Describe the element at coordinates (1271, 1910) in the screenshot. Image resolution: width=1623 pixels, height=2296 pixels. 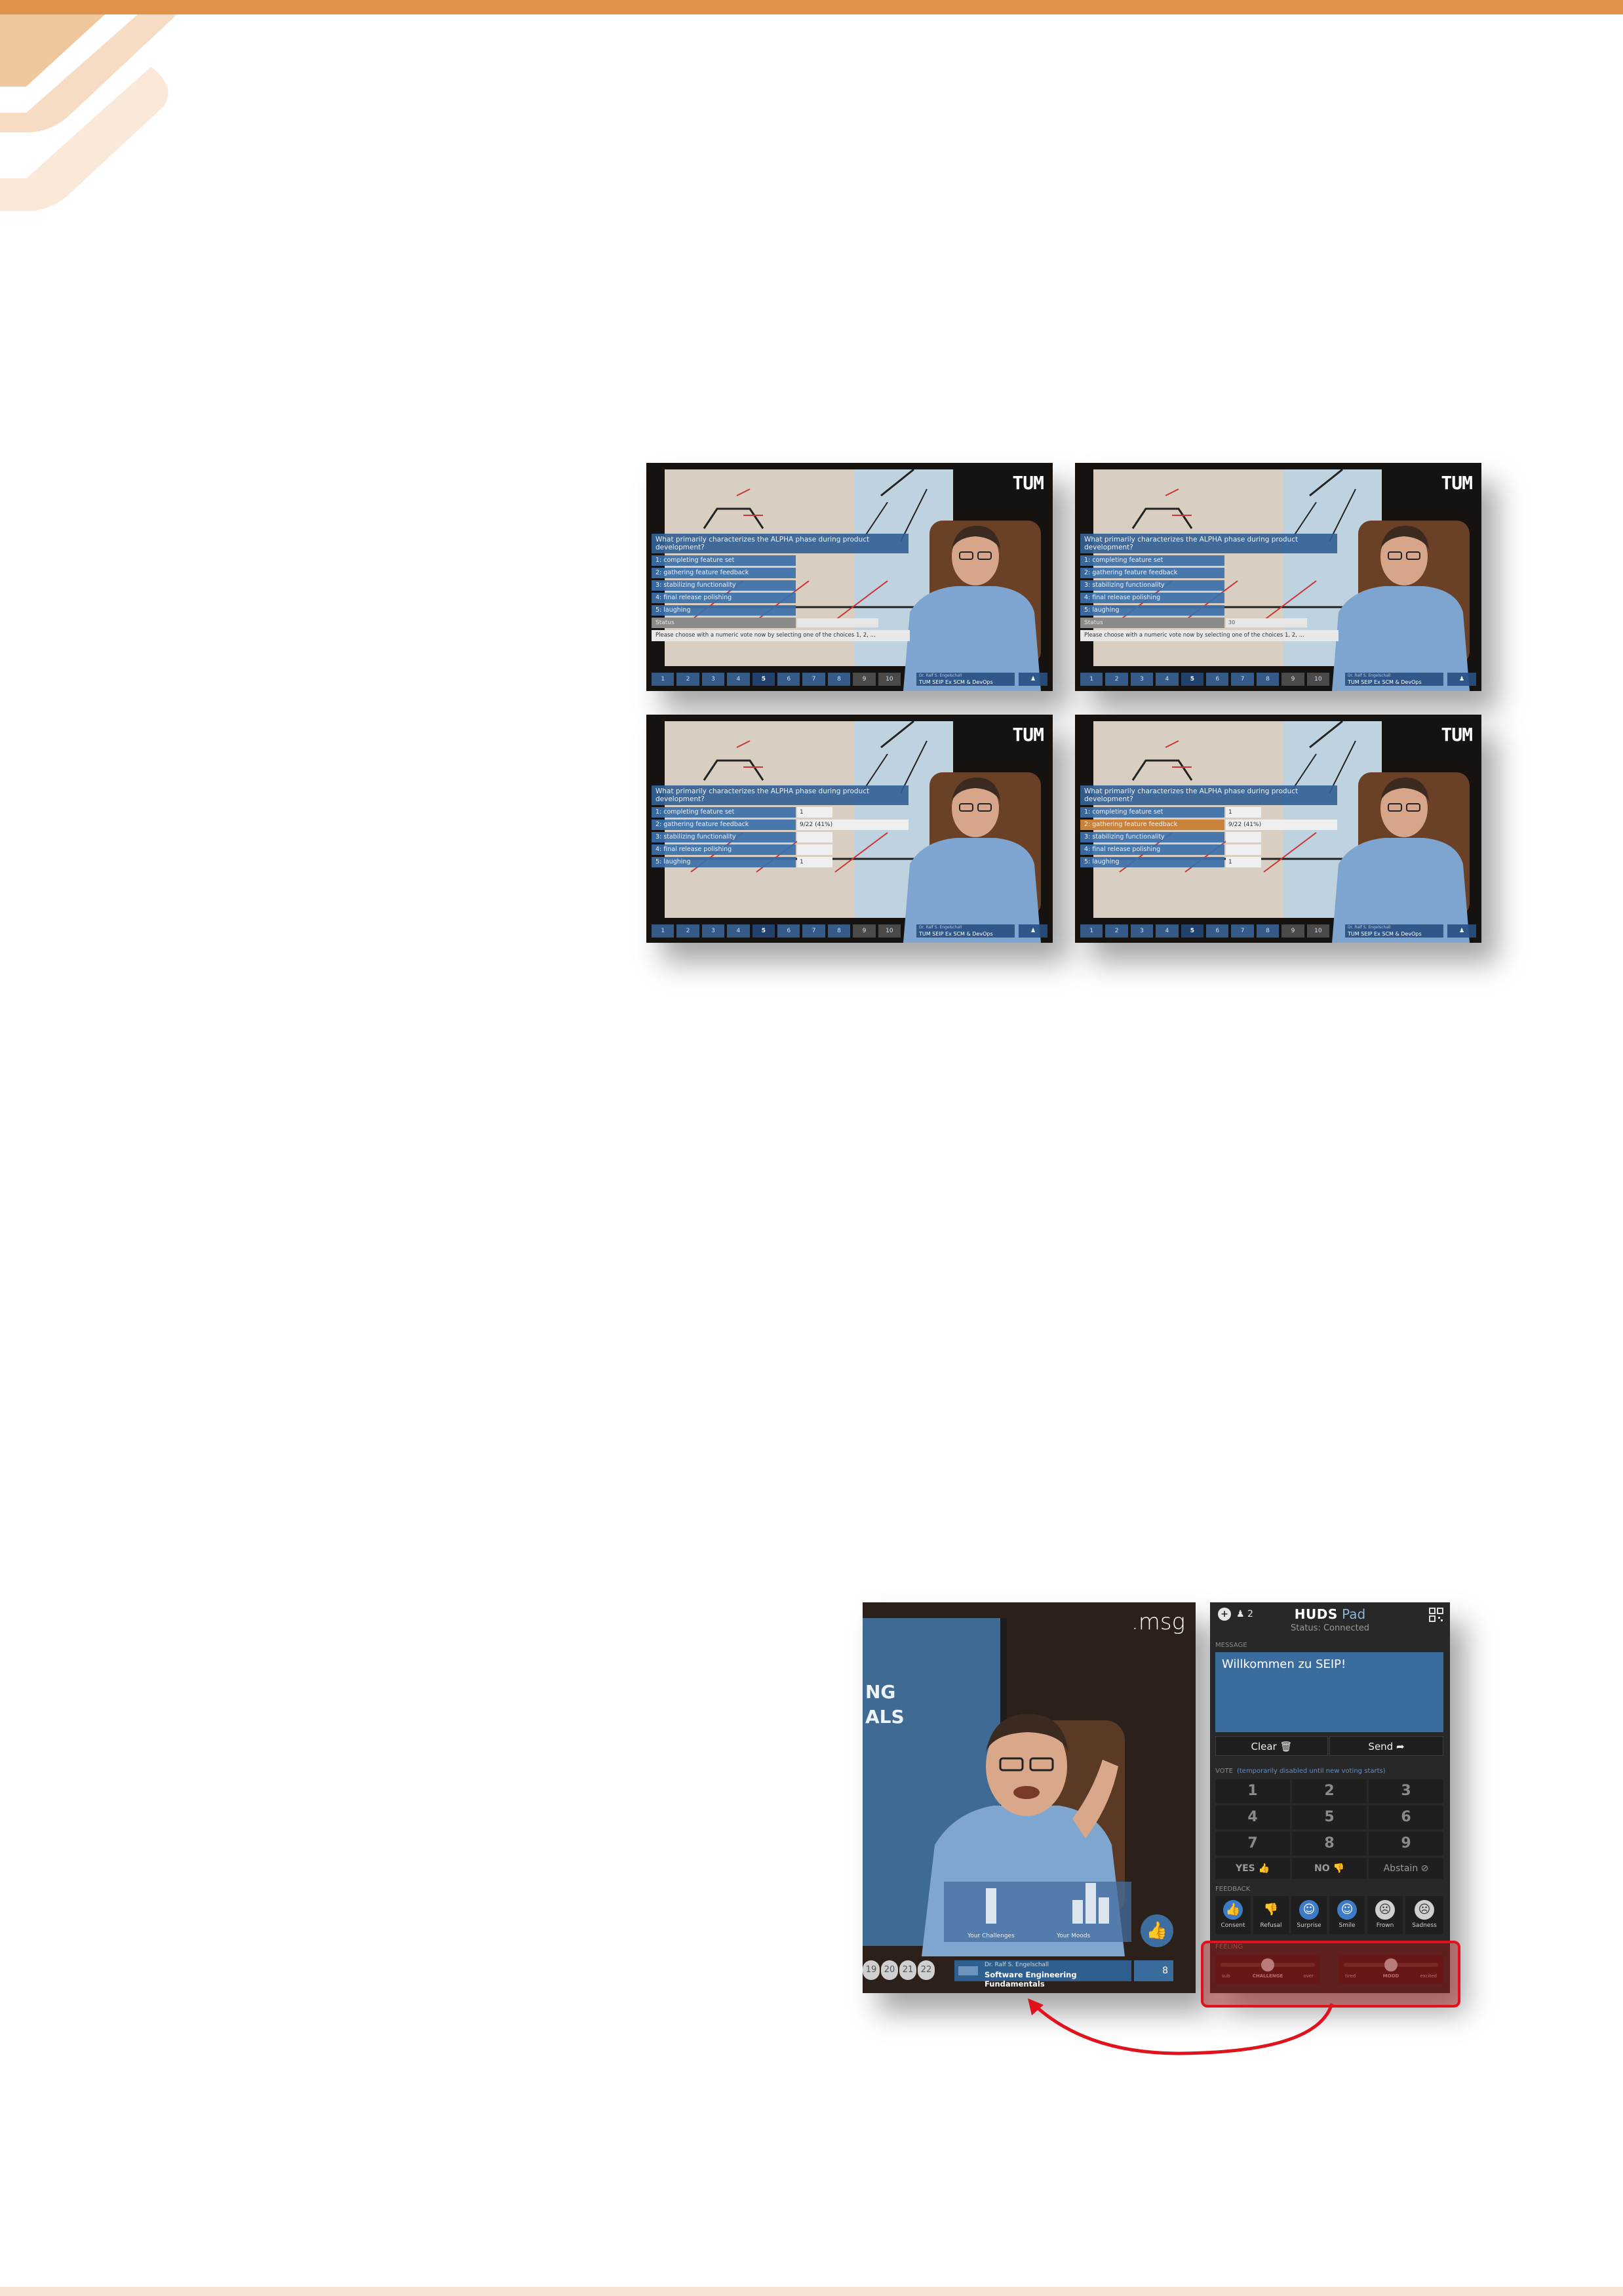
I see `thumbs-down-icon: 👎` at that location.